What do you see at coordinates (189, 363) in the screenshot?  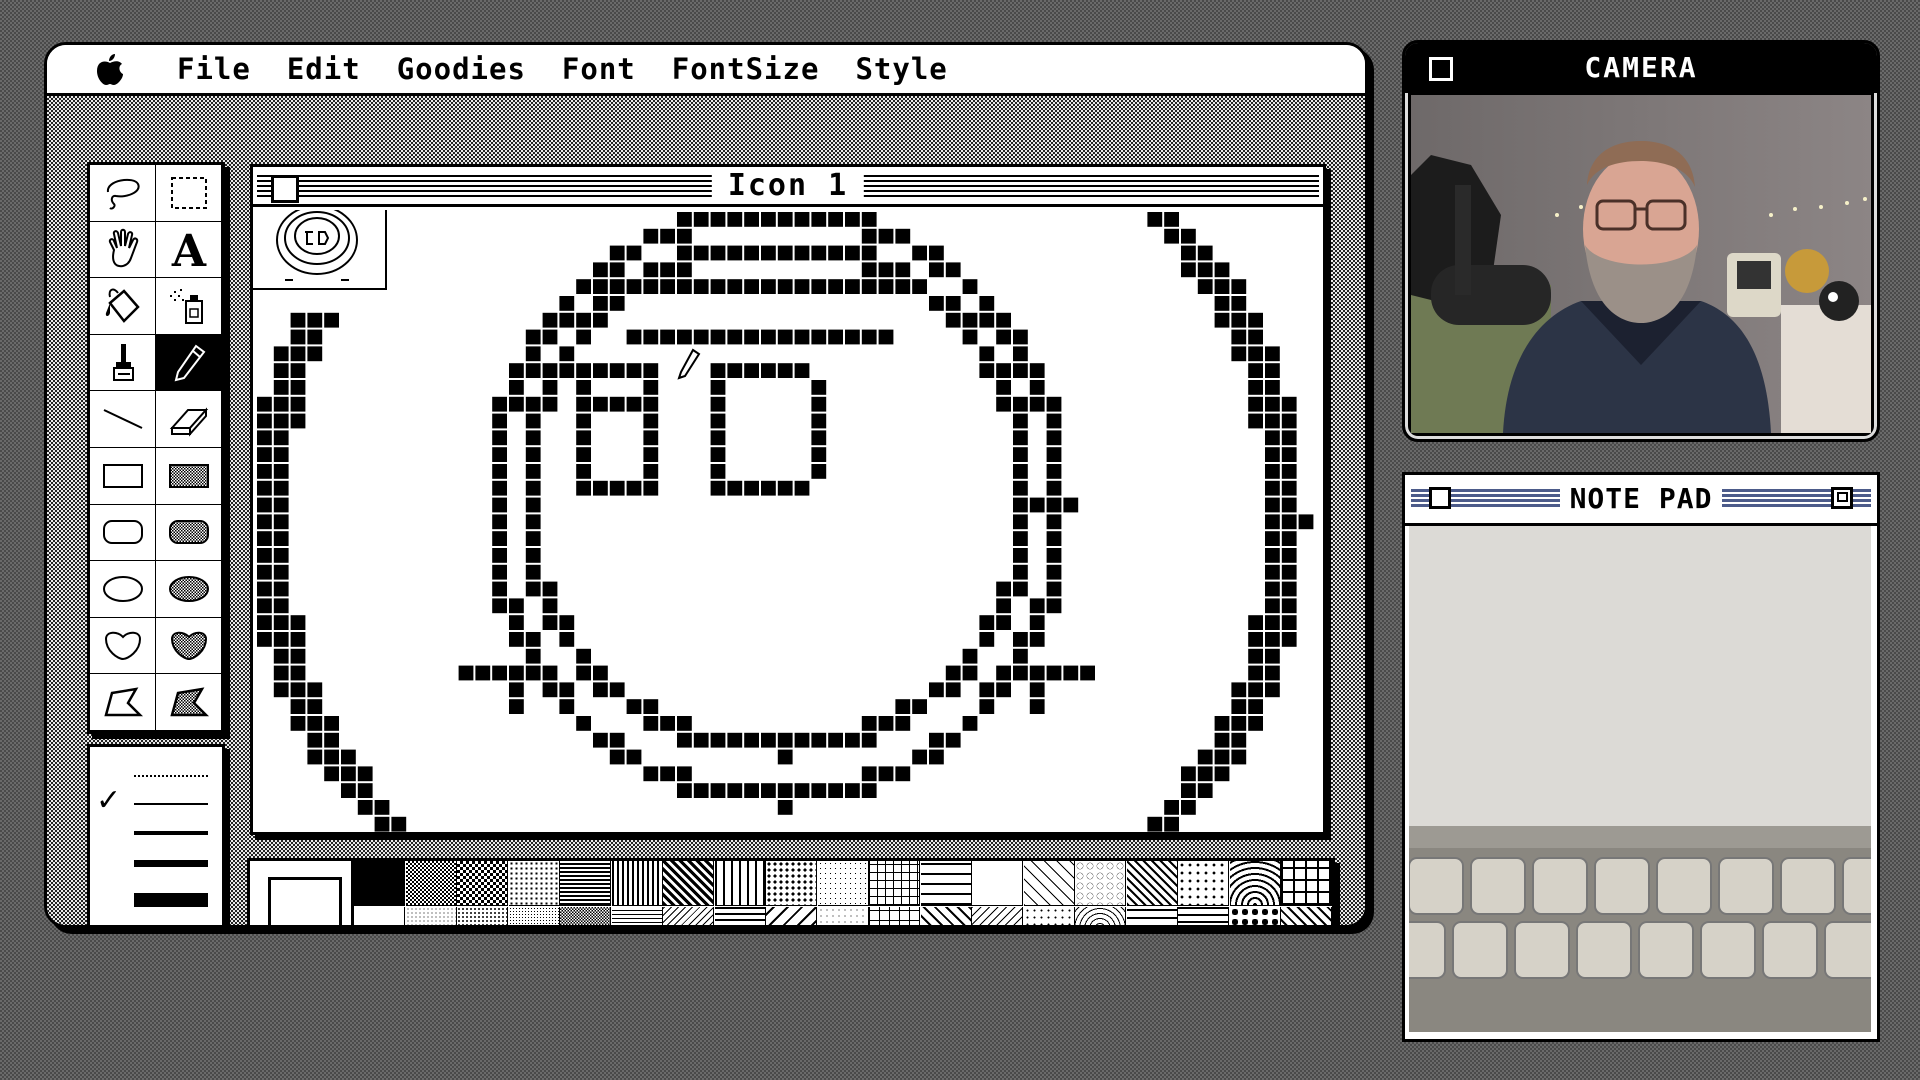 I see `pencil-tool` at bounding box center [189, 363].